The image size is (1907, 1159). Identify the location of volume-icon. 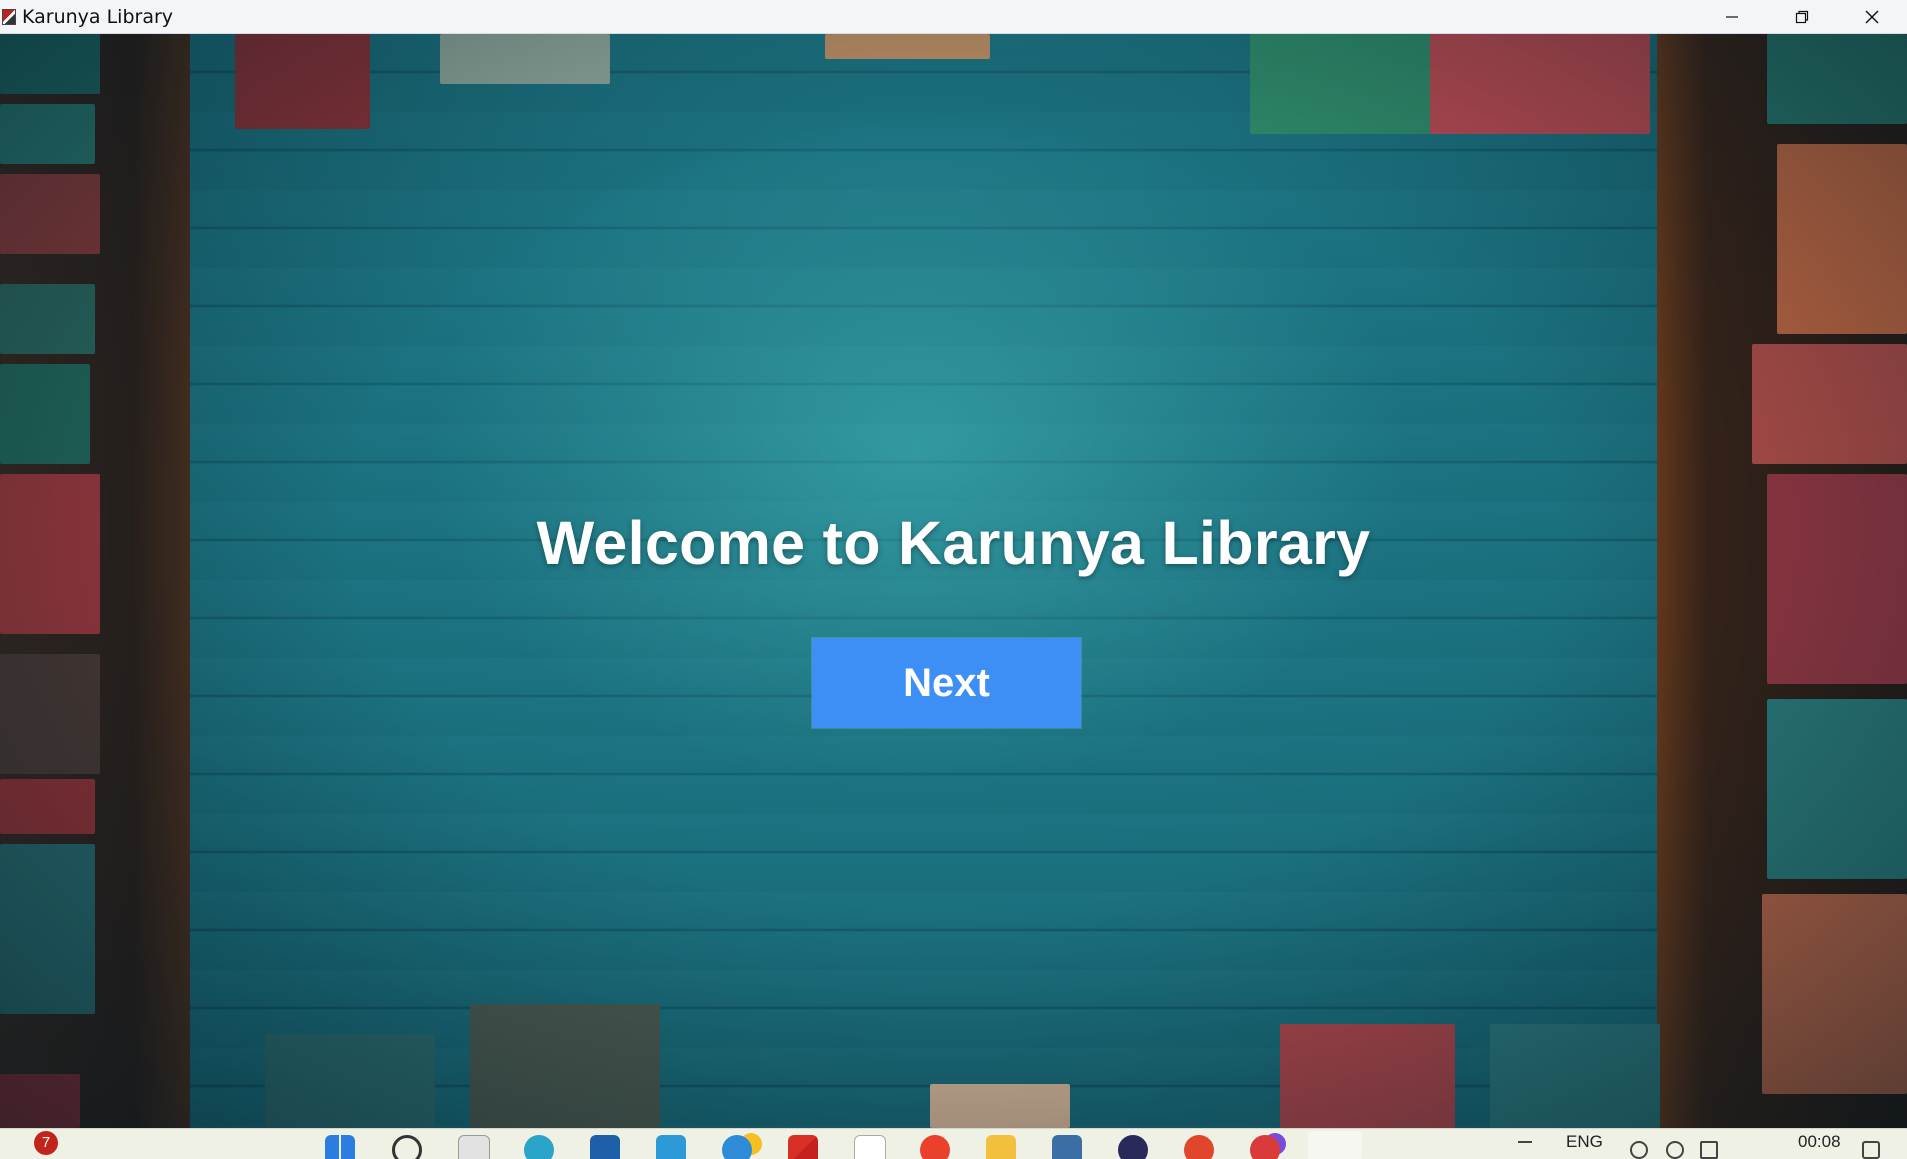
(1675, 1150).